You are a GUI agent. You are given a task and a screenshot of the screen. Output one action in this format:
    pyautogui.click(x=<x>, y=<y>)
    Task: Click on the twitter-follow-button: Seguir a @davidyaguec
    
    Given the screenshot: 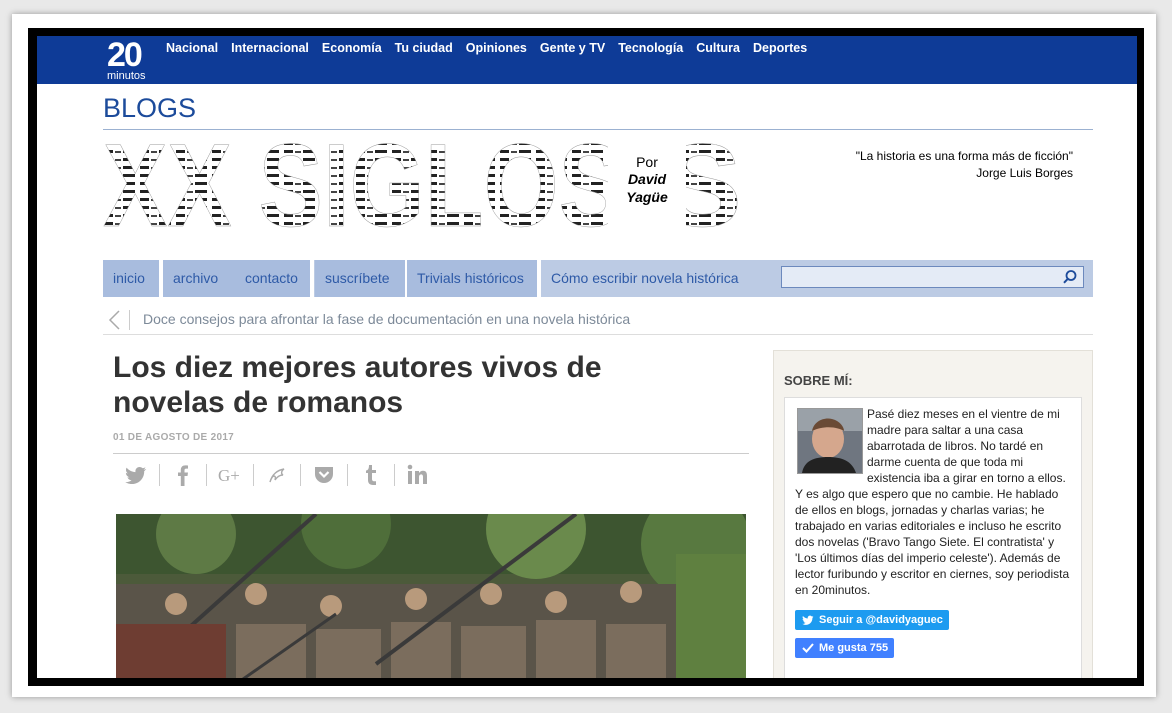 What is the action you would take?
    pyautogui.click(x=872, y=620)
    